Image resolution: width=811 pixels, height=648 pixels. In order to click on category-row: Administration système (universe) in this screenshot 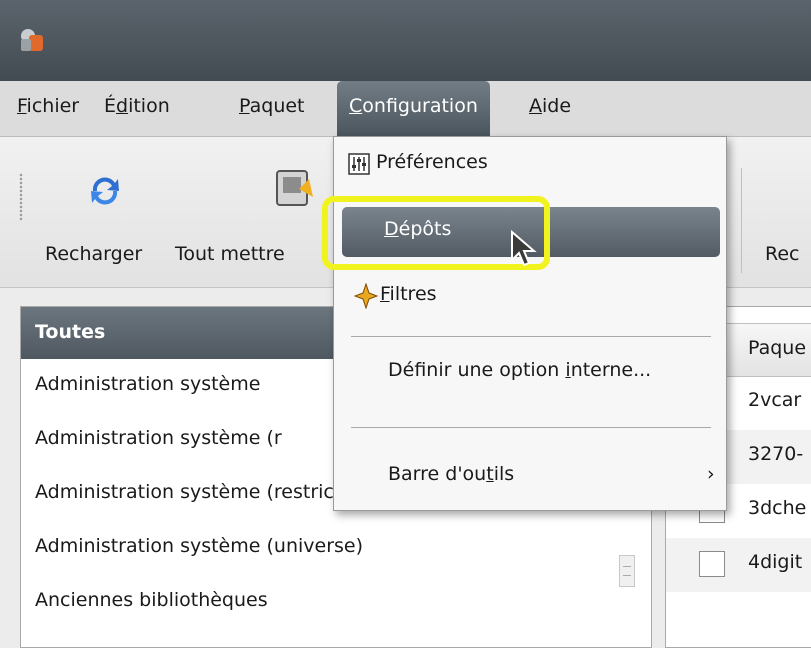, I will do `click(199, 546)`.